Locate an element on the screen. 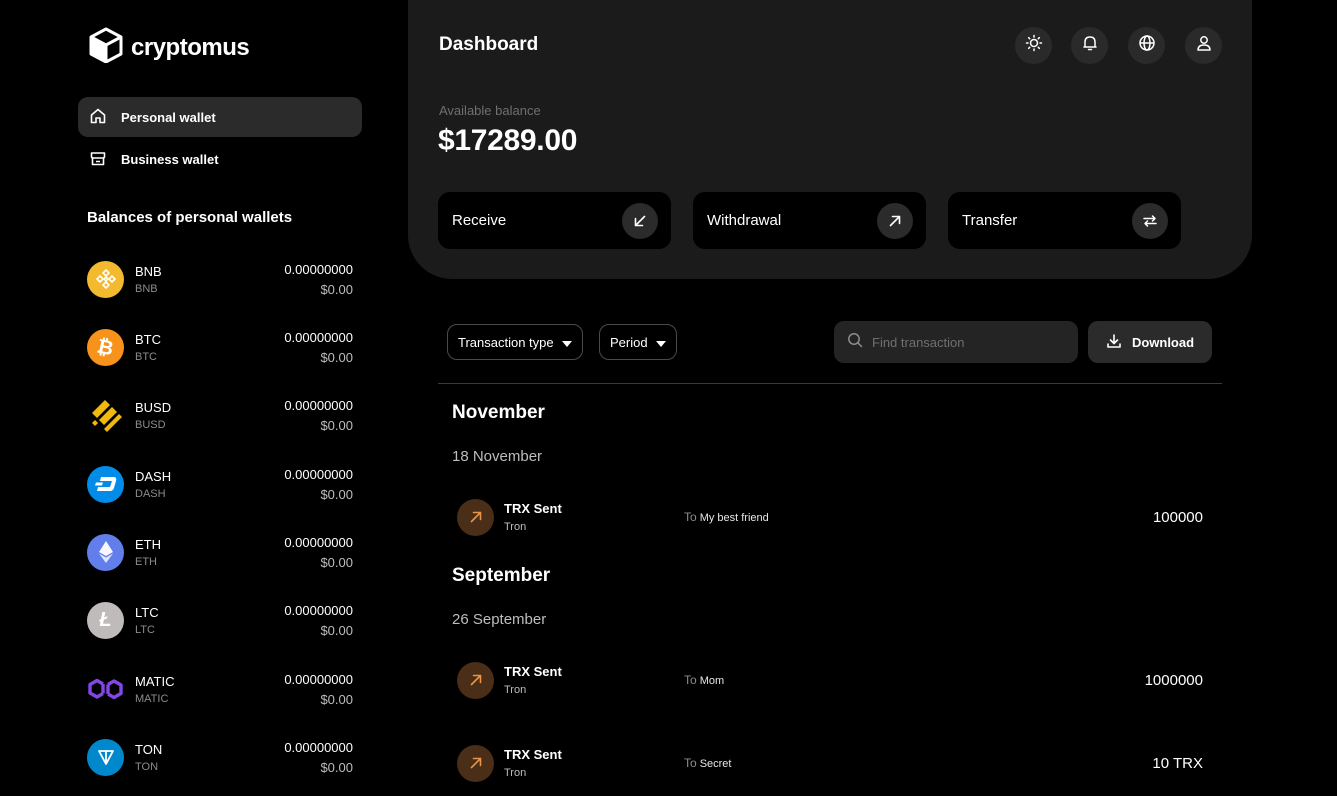  bnb-icon is located at coordinates (105, 279).